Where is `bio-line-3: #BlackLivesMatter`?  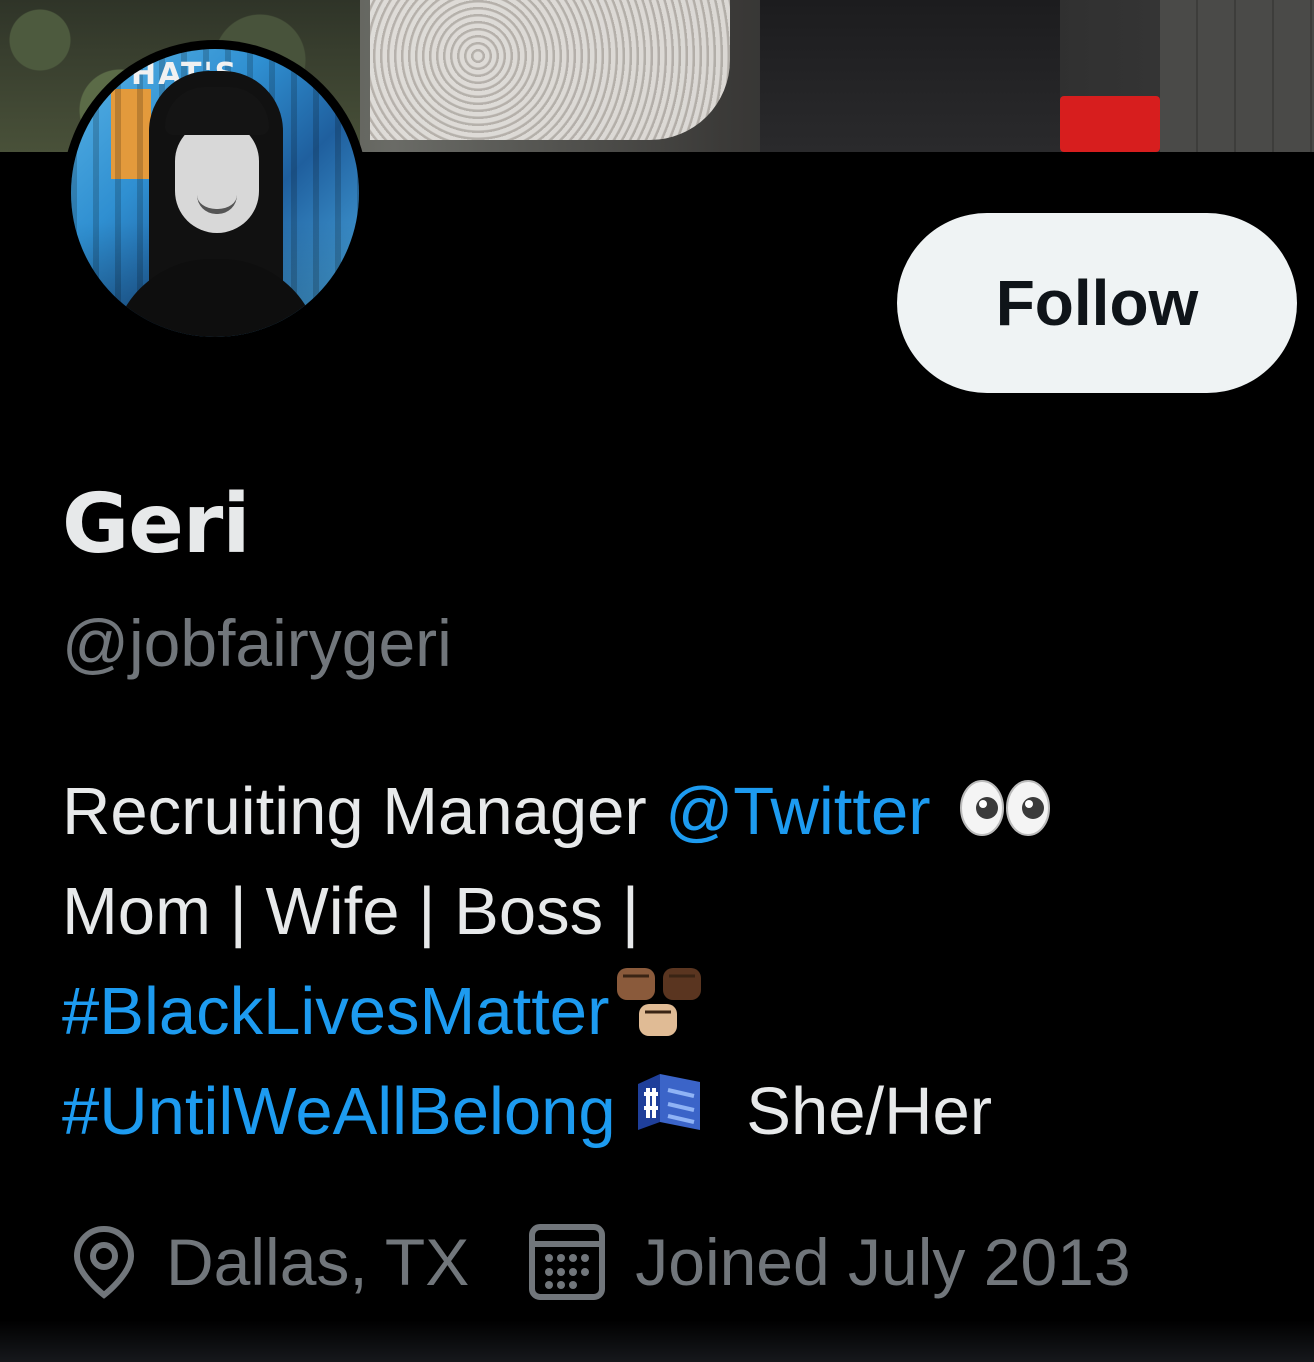
bio-line-3: #BlackLivesMatter is located at coordinates (662, 1012).